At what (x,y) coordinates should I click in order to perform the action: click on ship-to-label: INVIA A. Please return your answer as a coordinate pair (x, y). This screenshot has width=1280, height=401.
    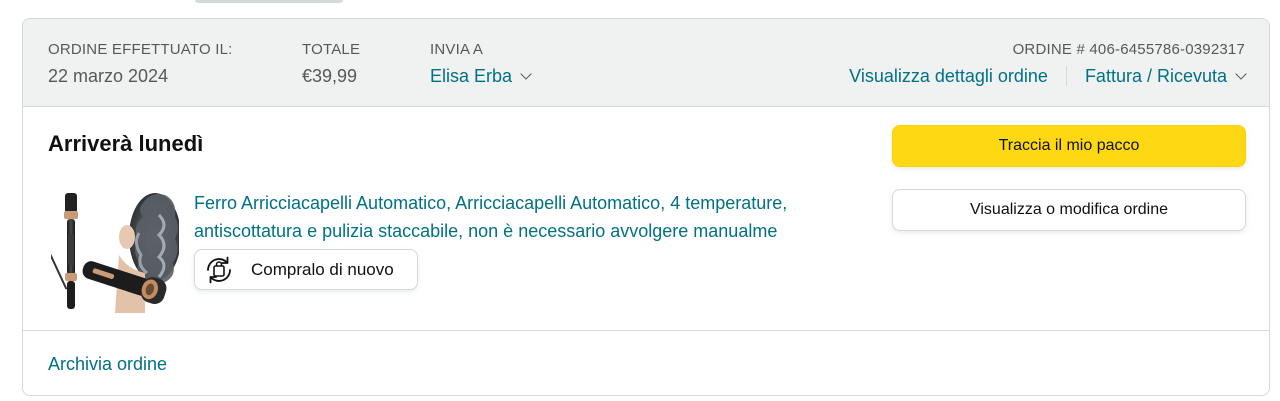
    Looking at the image, I should click on (457, 49).